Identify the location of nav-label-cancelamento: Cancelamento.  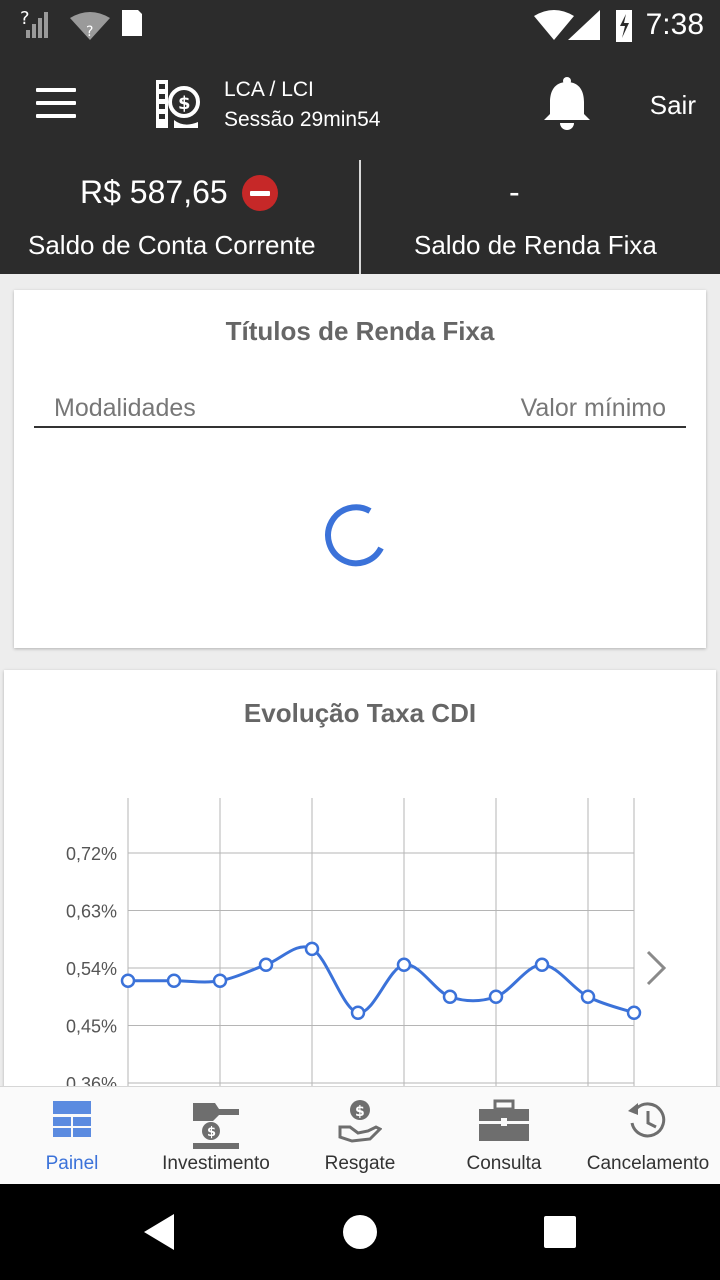
(648, 1163).